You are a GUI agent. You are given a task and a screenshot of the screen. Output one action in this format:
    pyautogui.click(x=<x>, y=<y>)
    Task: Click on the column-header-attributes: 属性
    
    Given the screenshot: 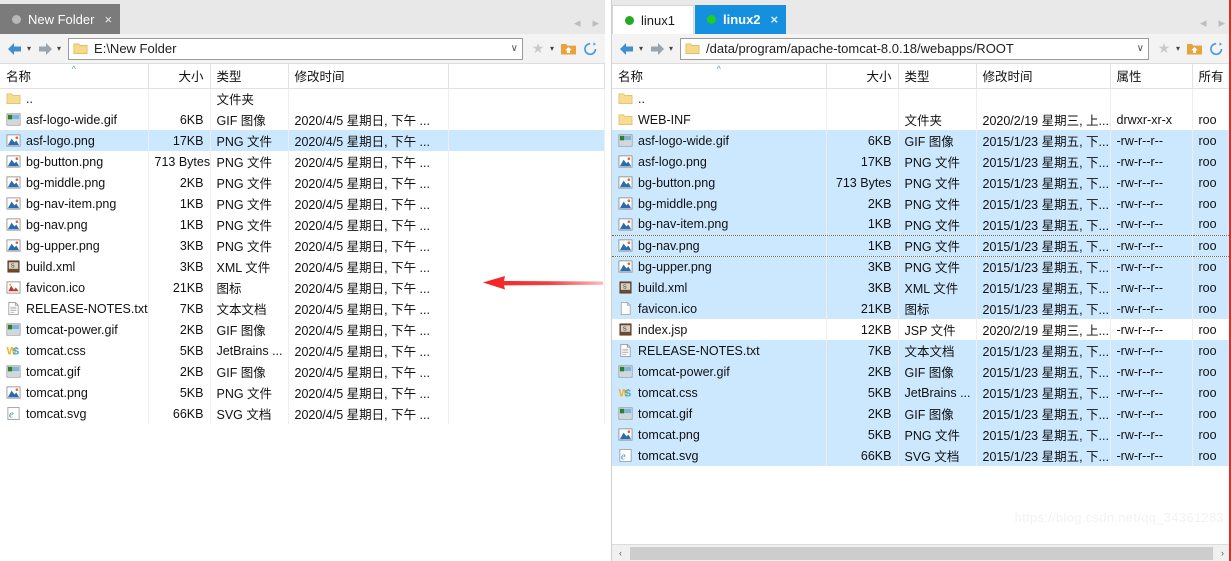 What is the action you would take?
    pyautogui.click(x=1151, y=76)
    